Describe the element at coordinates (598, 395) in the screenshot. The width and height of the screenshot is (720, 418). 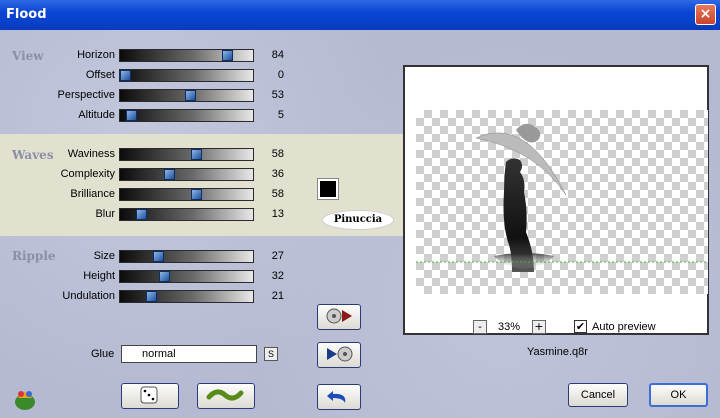
I see `cancel-button: Cancel` at that location.